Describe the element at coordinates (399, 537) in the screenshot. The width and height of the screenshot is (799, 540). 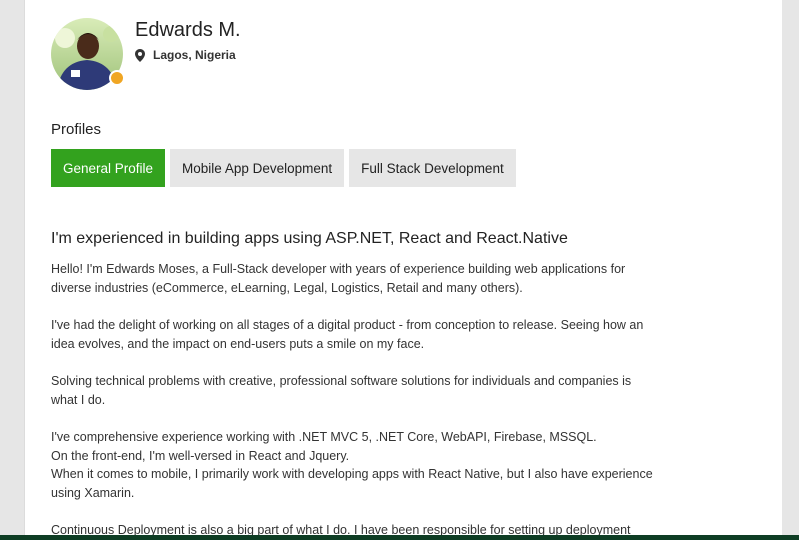
I see `bottom-bar` at that location.